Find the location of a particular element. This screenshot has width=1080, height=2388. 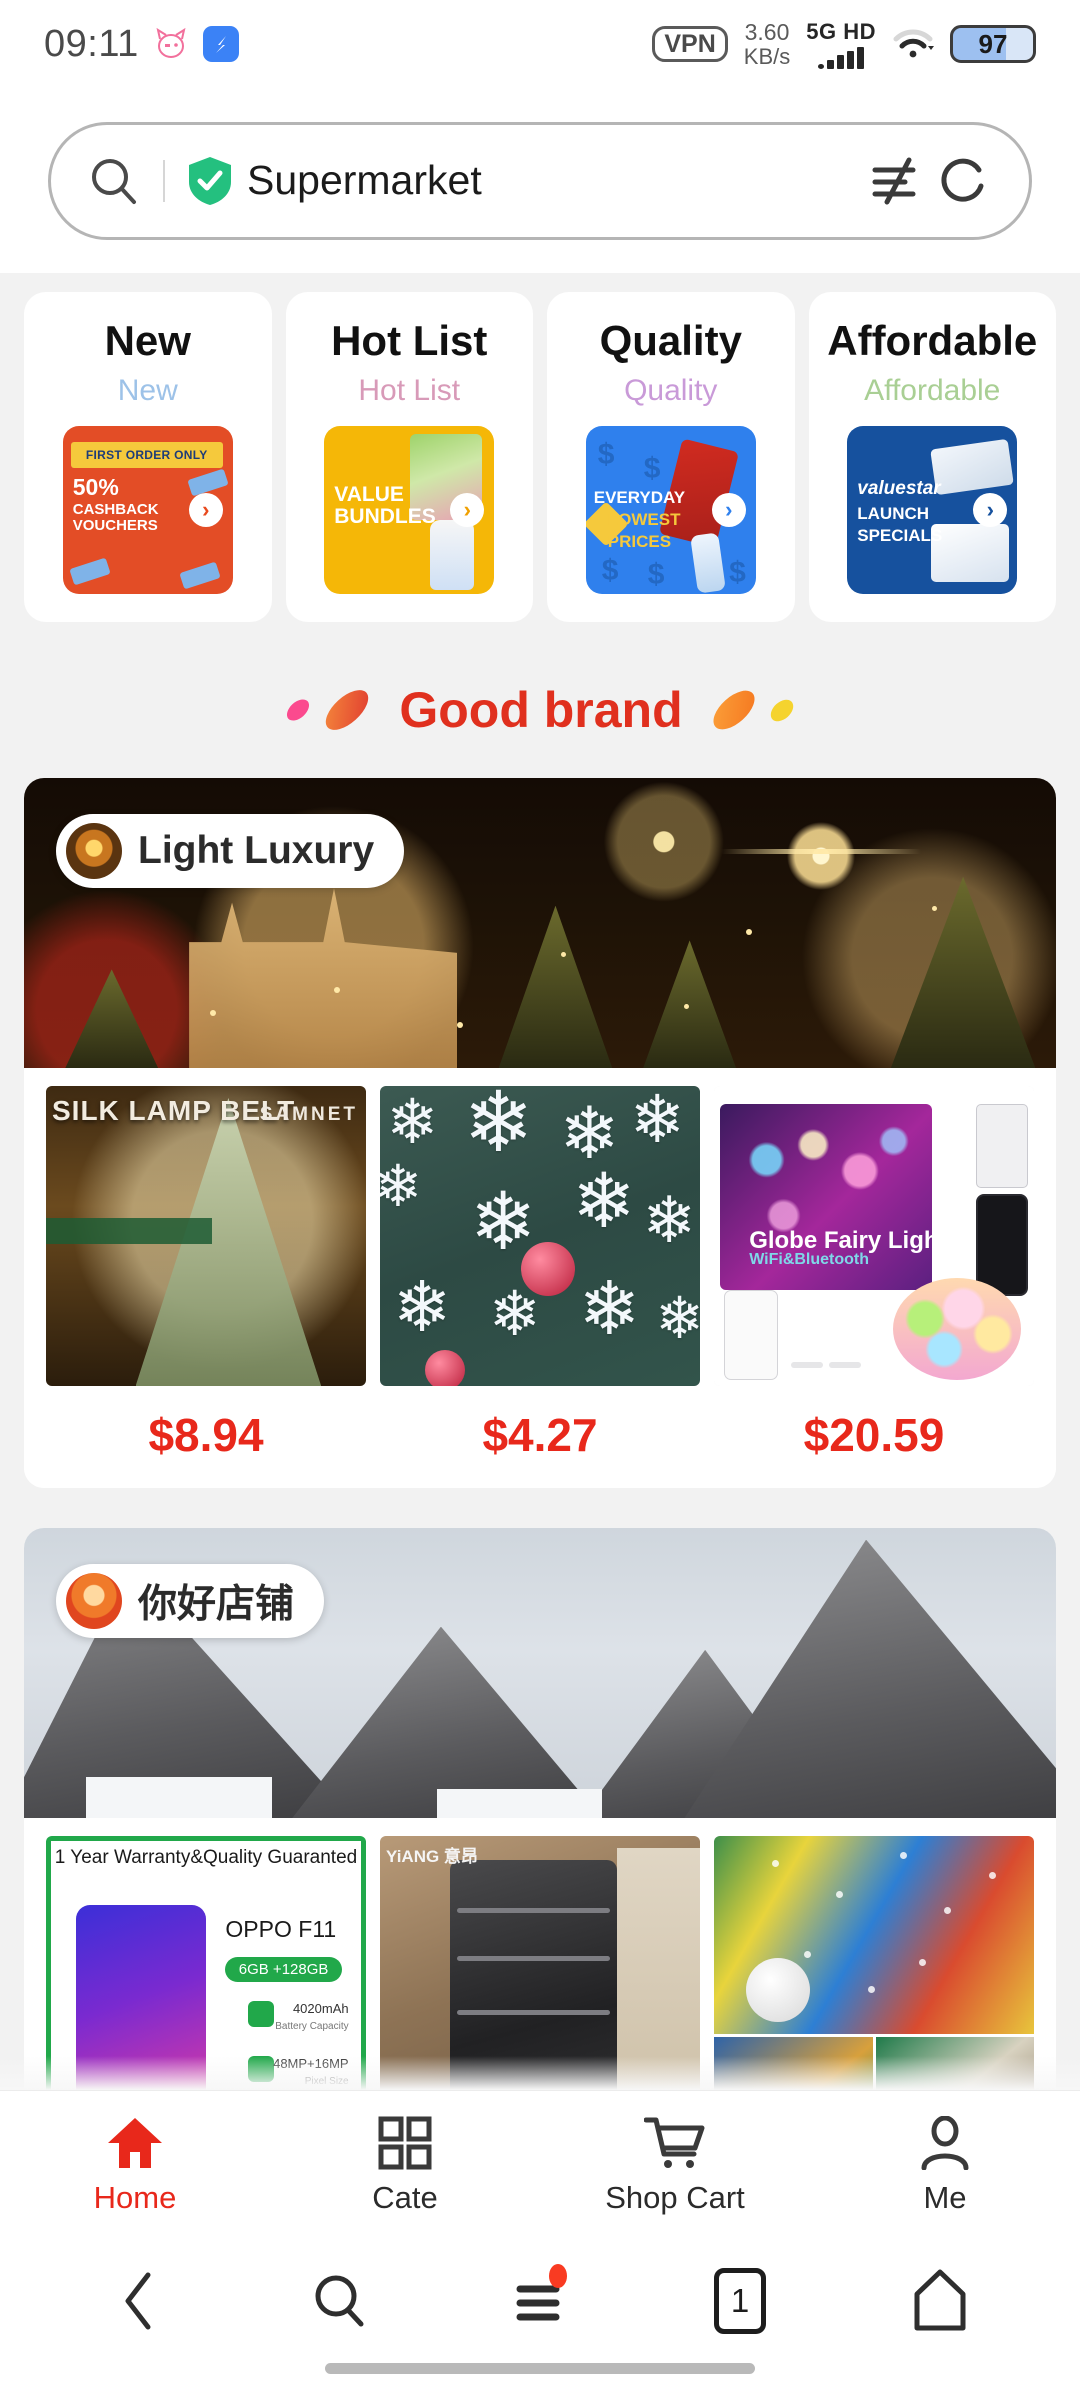

promo-lines: BUNDLES is located at coordinates (385, 517).